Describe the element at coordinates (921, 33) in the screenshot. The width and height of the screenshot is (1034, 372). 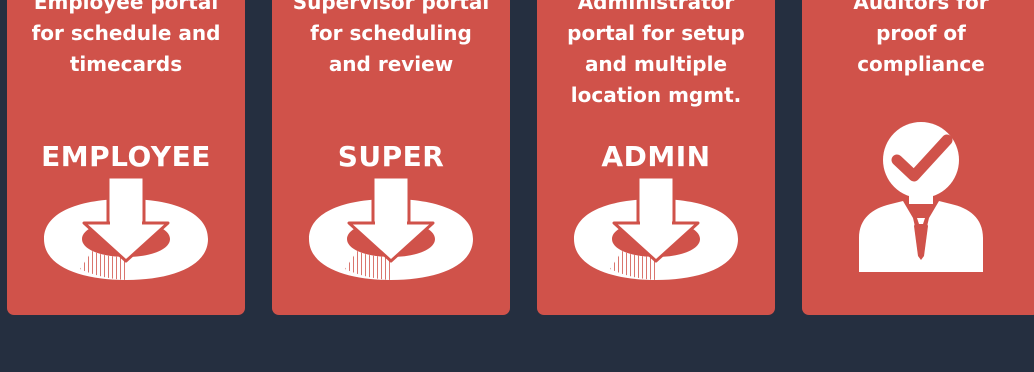
I see `description-line: proof of` at that location.